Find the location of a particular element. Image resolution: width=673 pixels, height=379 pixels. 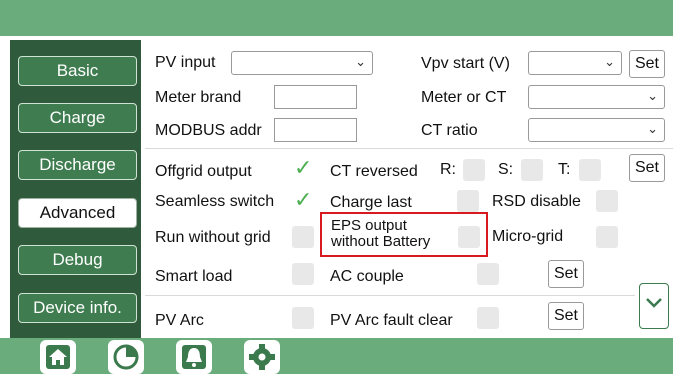

chevron-down-icon is located at coordinates (654, 303).